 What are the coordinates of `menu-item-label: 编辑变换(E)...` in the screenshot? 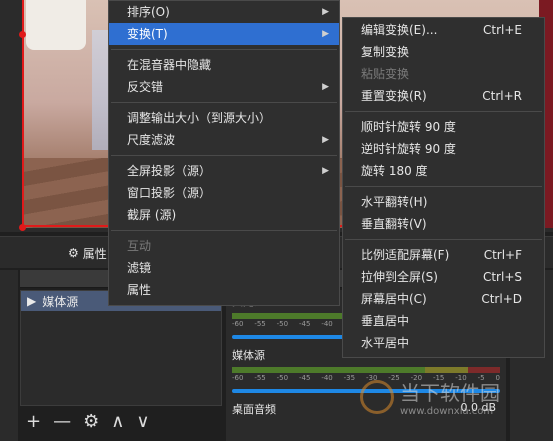 It's located at (399, 30).